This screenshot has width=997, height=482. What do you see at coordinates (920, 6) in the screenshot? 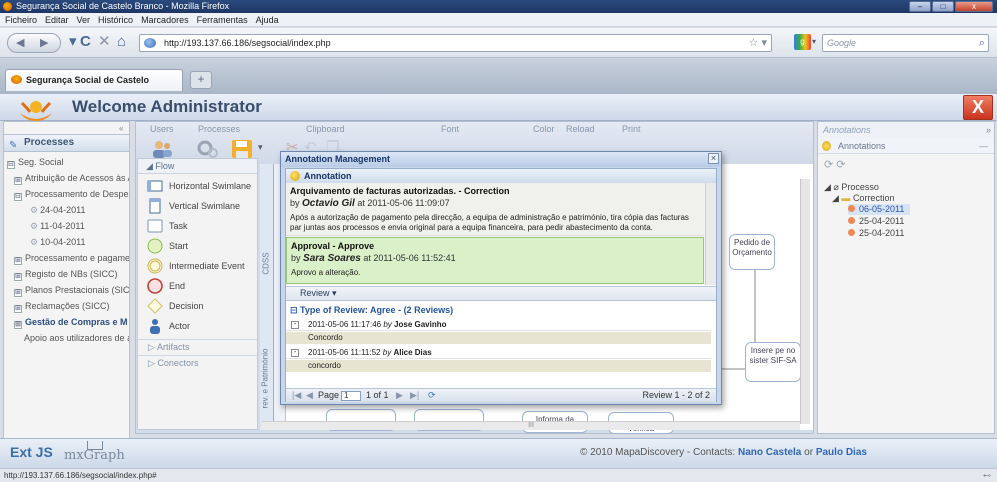
I see `minimize-button: –` at bounding box center [920, 6].